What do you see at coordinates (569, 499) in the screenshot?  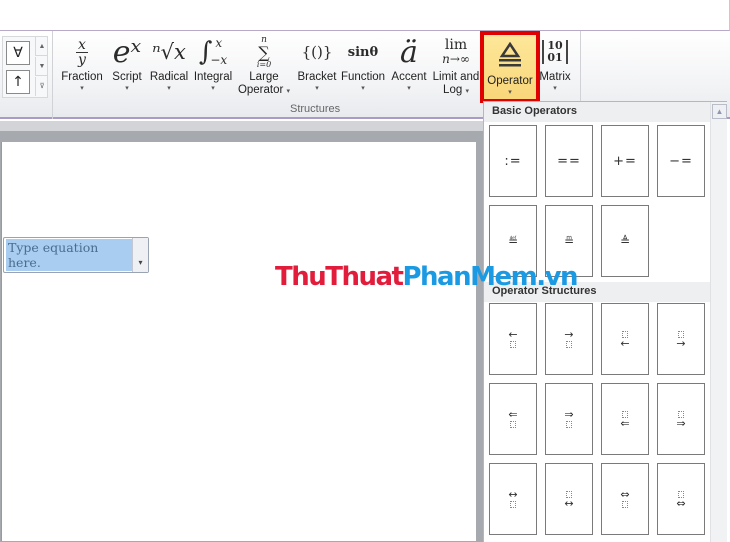 I see `operator-structure-left-right-arrow-above: ↔` at bounding box center [569, 499].